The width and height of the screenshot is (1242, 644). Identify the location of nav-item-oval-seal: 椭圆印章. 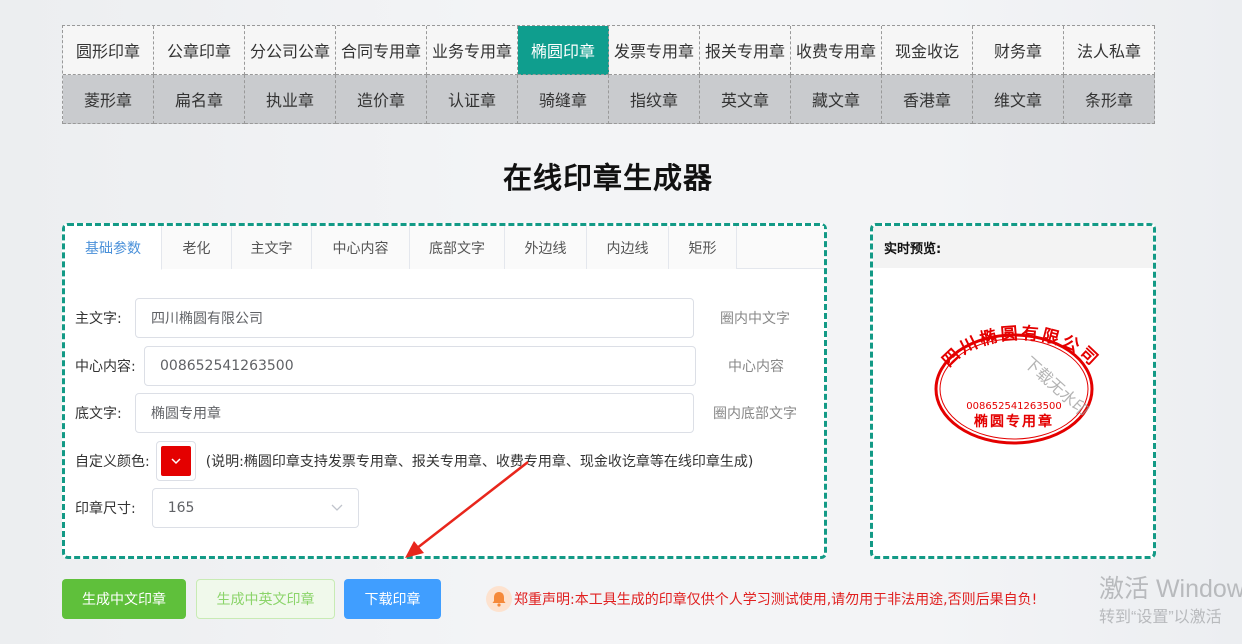
(563, 50).